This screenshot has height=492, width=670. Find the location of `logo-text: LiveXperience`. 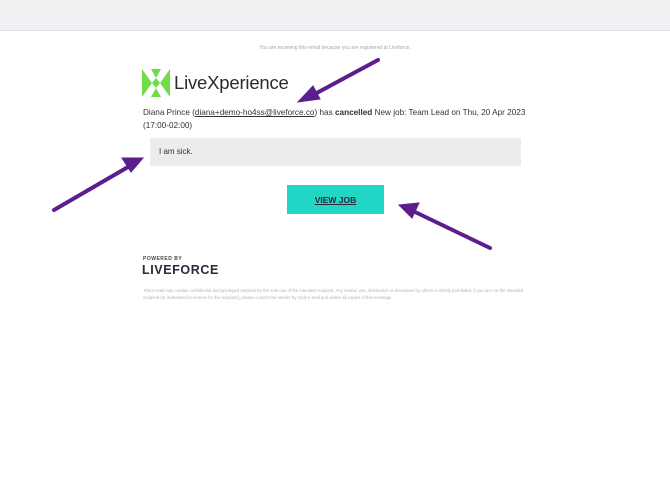

logo-text: LiveXperience is located at coordinates (231, 82).